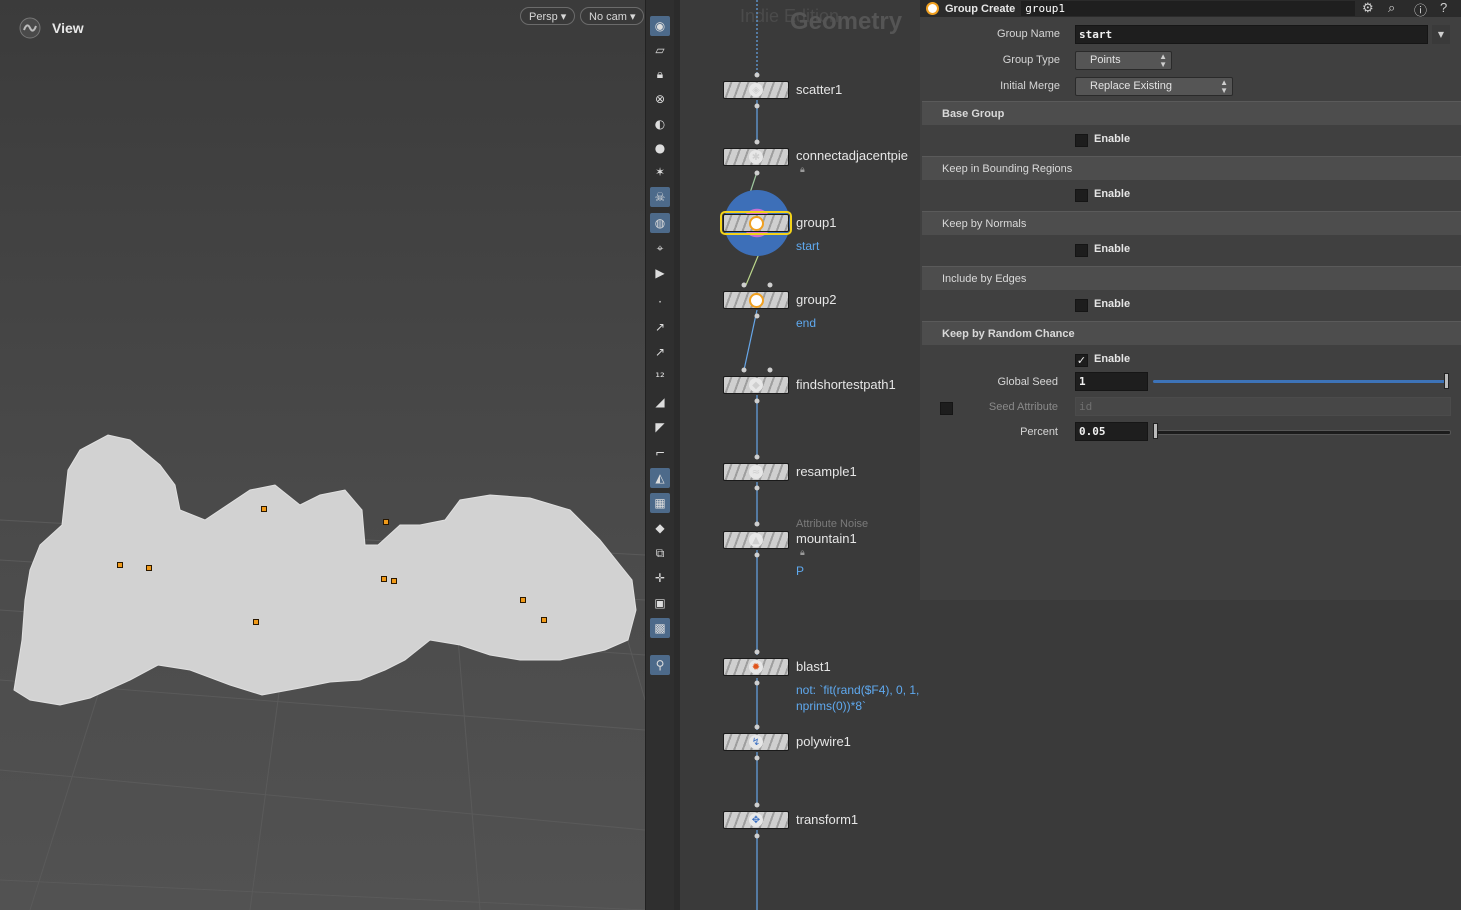 Image resolution: width=1461 pixels, height=910 pixels. What do you see at coordinates (756, 472) in the screenshot?
I see `node-resample1: ≈` at bounding box center [756, 472].